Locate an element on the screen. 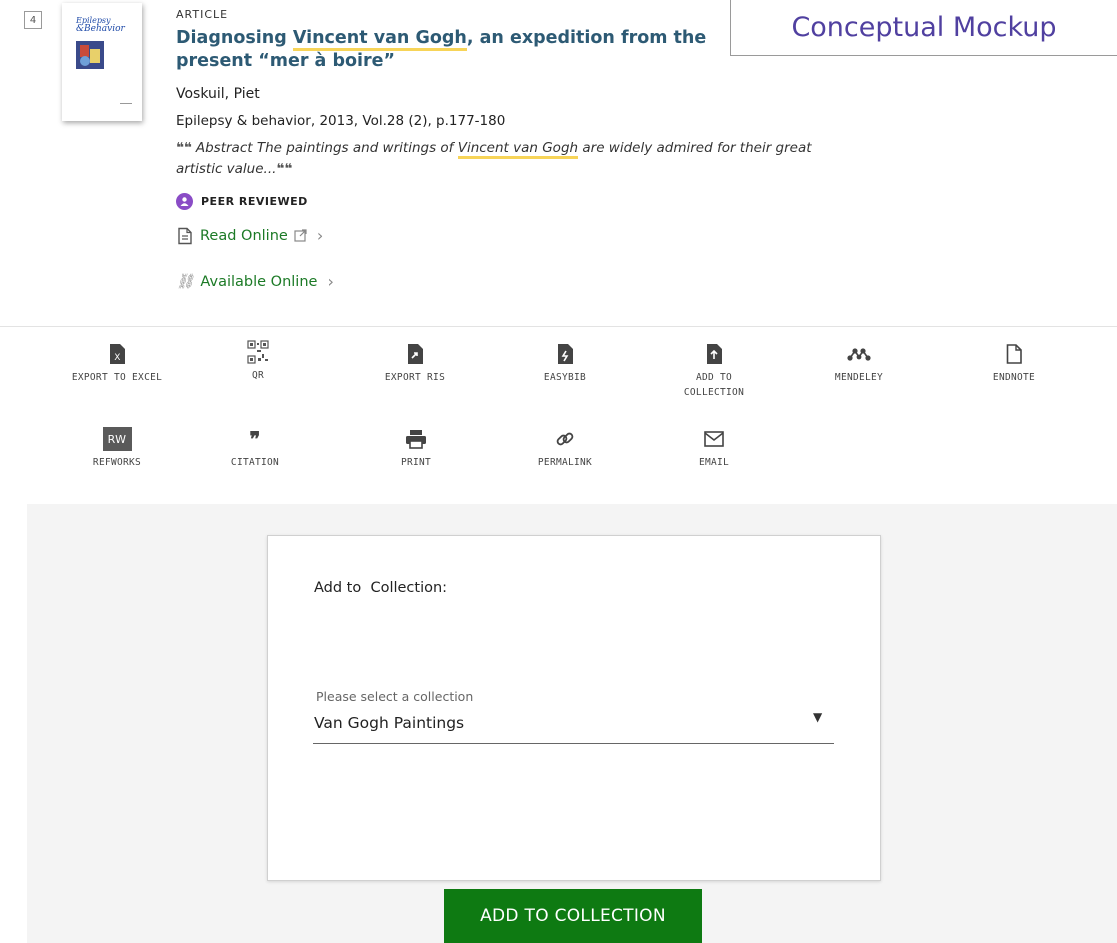  peer-reviewed-badge: PEER REVIEWED is located at coordinates (242, 201).